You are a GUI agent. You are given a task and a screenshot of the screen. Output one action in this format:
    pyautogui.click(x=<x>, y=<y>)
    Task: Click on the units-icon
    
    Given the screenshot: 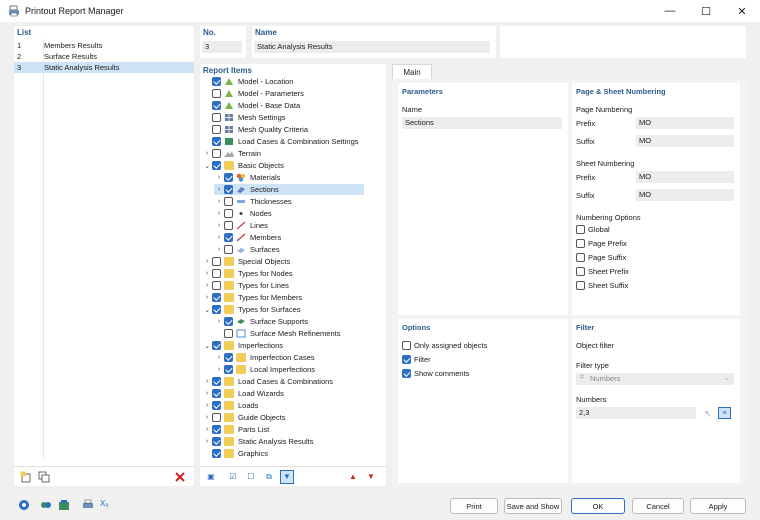 What is the action you would take?
    pyautogui.click(x=46, y=505)
    